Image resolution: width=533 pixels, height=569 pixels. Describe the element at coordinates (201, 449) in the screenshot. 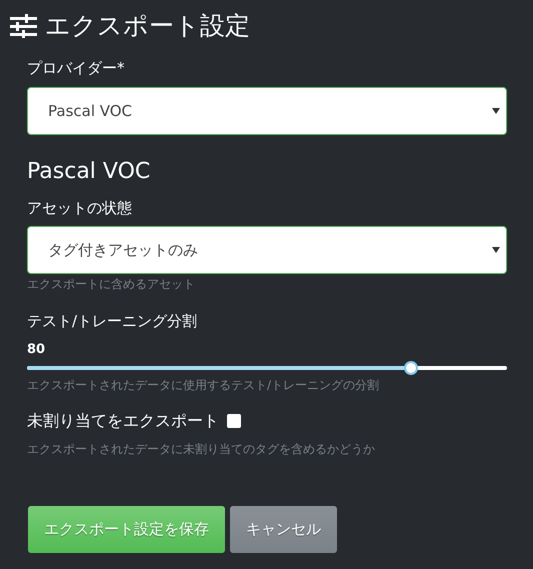

I see `help-text: エクスポートされたデータに未割り当てのタグを含めるかどうか` at that location.